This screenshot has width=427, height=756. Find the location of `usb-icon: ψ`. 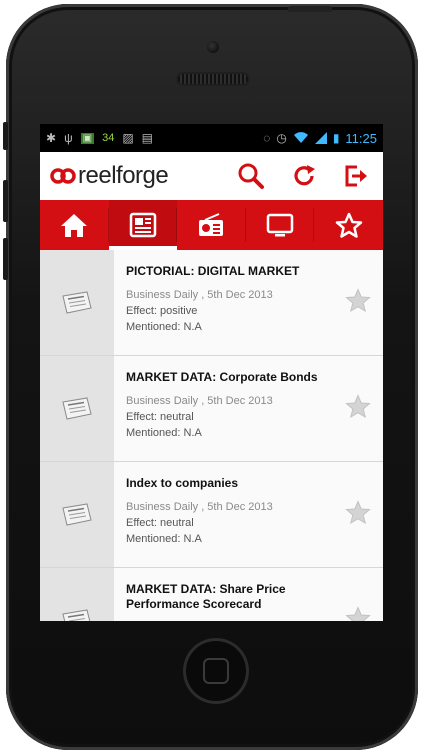

usb-icon: ψ is located at coordinates (68, 138).